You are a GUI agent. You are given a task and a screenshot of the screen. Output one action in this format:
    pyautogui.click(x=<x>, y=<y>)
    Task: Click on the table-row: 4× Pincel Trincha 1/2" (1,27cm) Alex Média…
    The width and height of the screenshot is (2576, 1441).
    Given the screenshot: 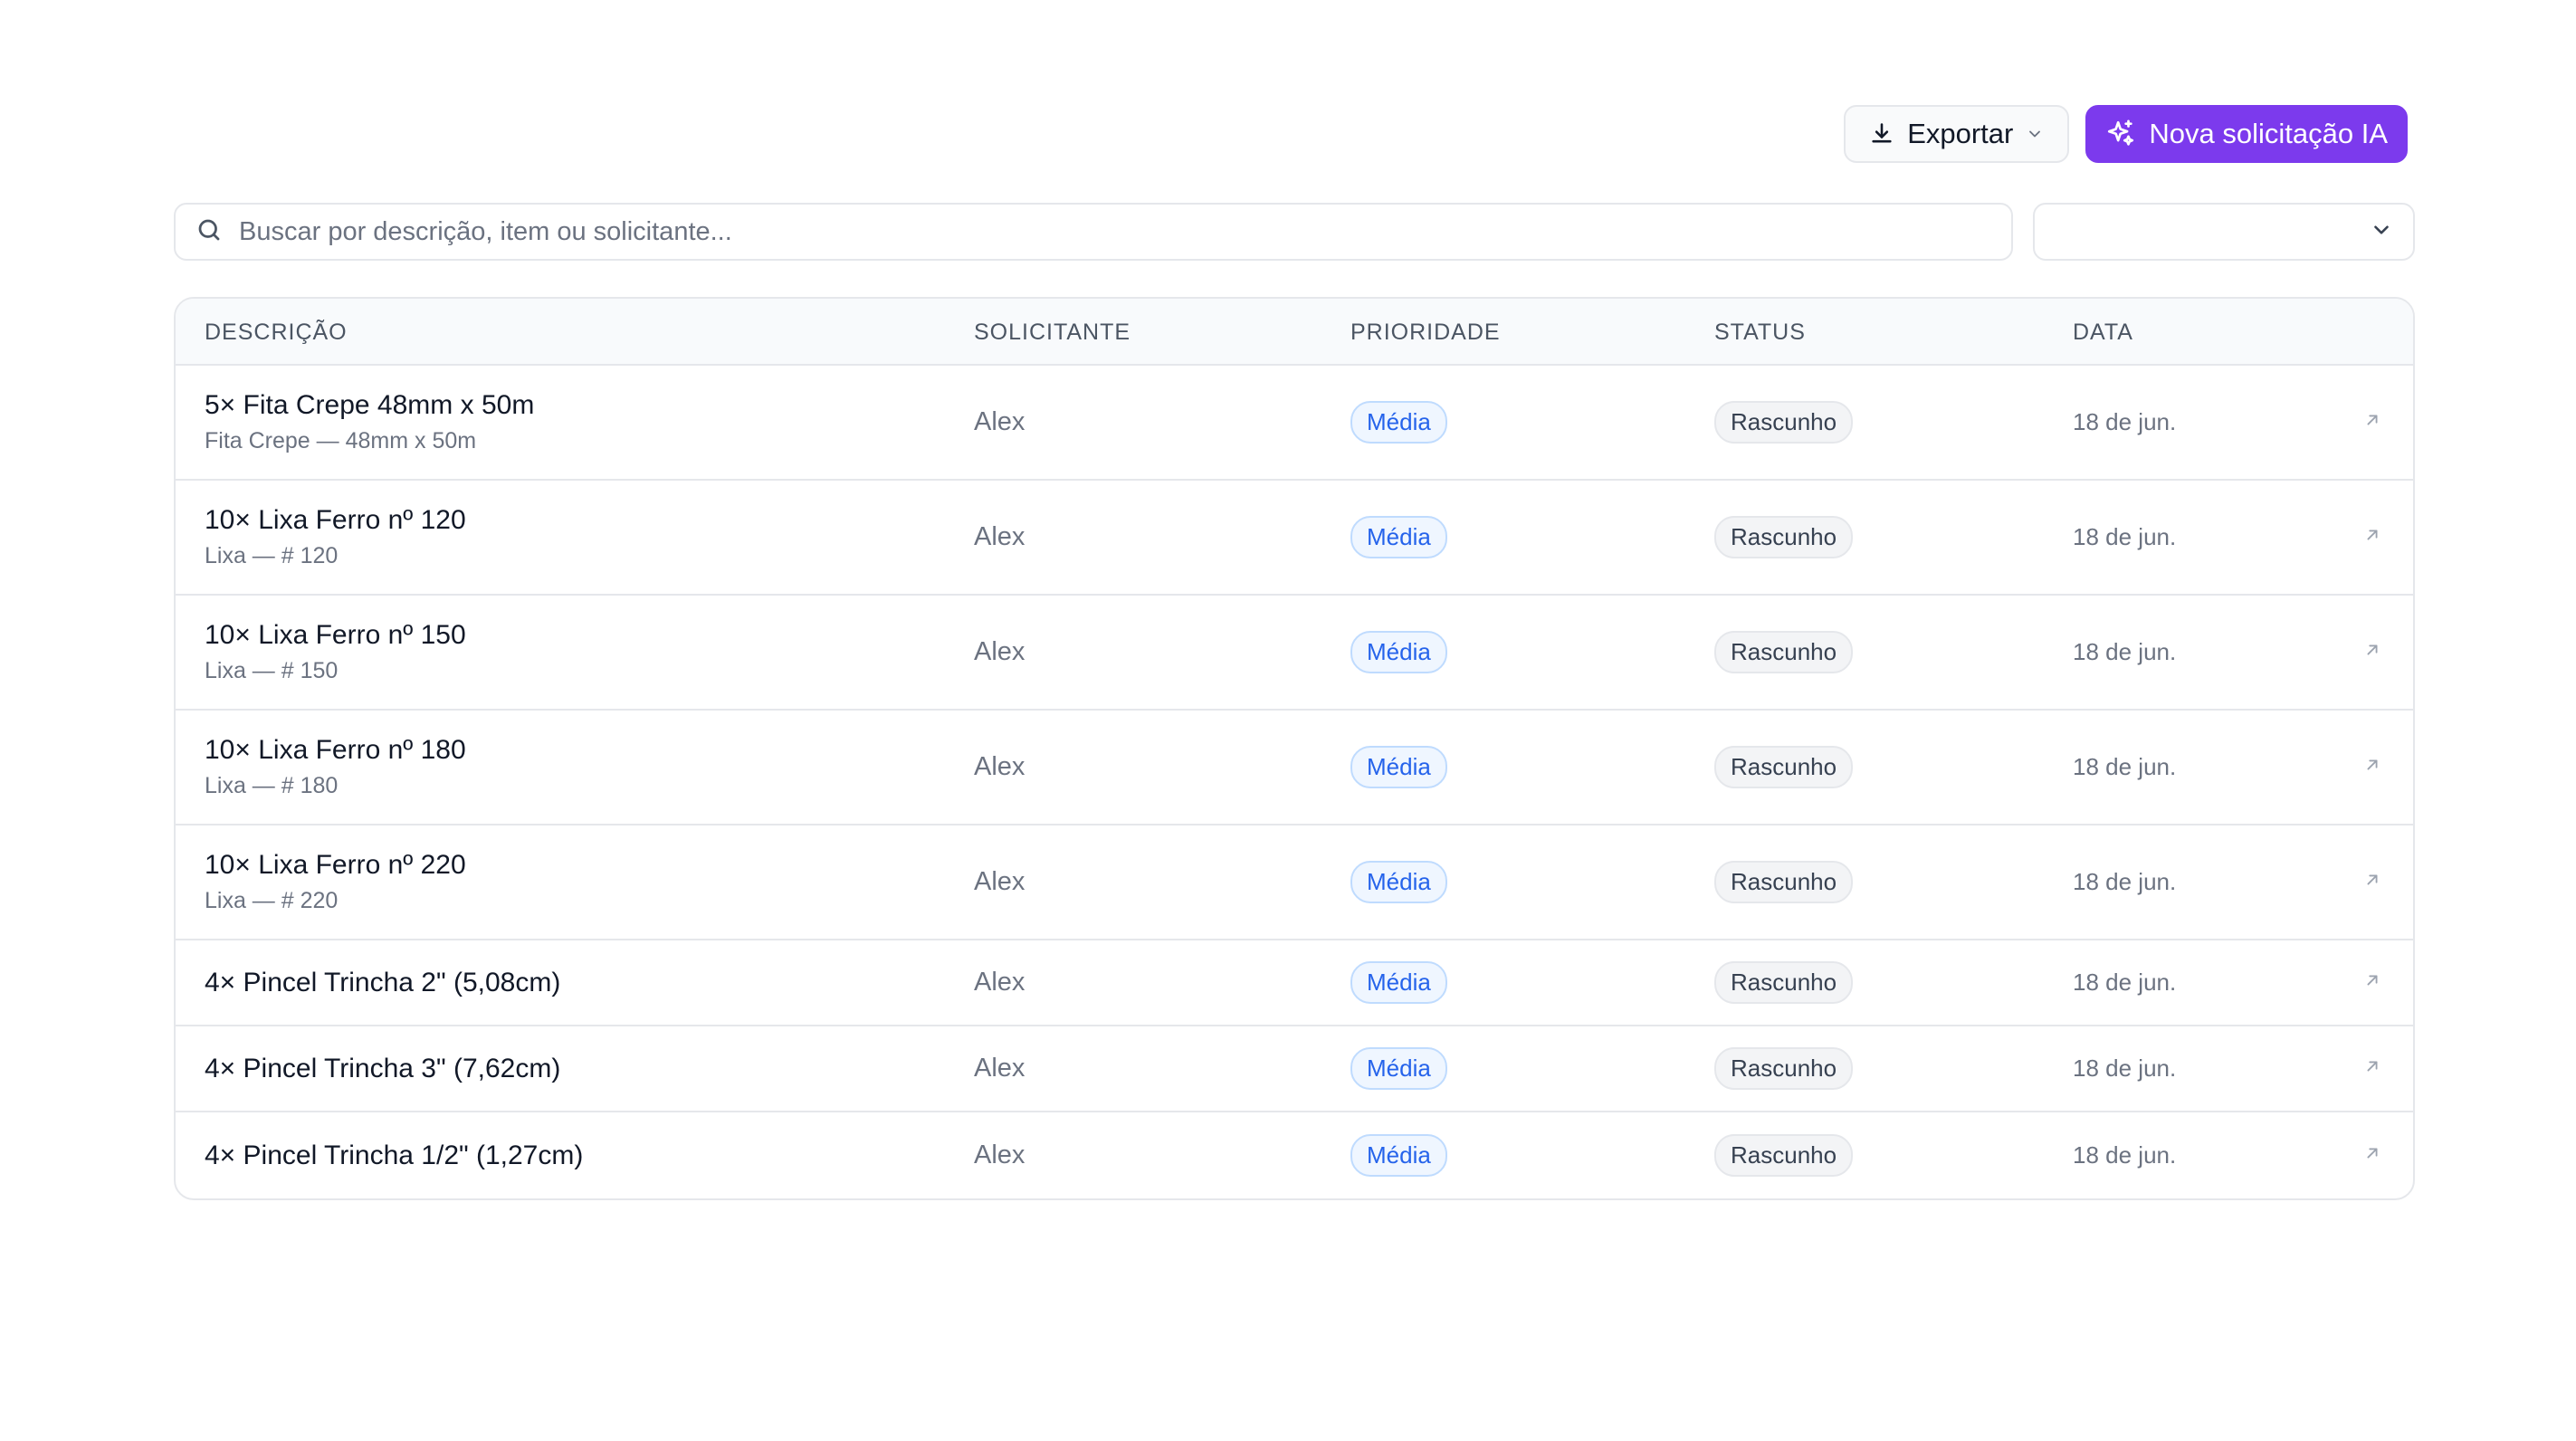 What is the action you would take?
    pyautogui.click(x=1294, y=1155)
    